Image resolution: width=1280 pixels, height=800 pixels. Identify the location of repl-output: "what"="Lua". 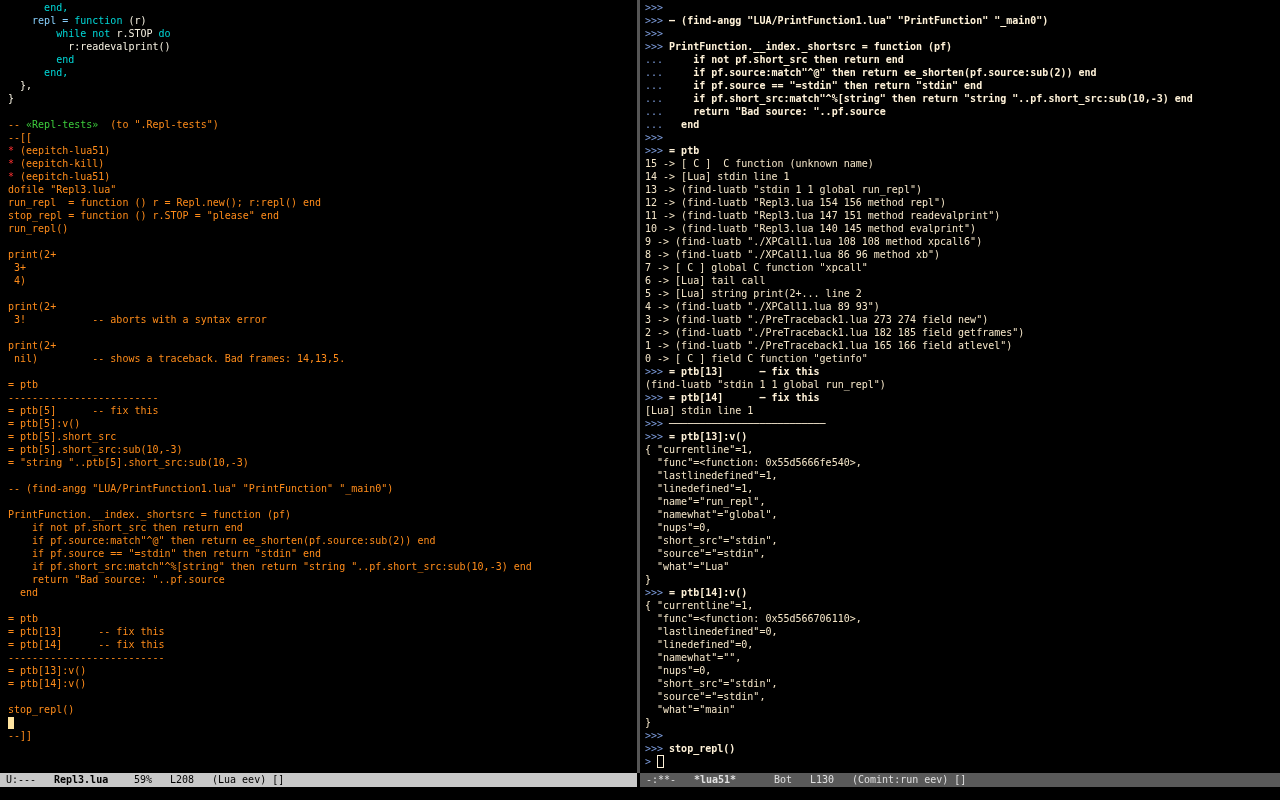
(693, 566).